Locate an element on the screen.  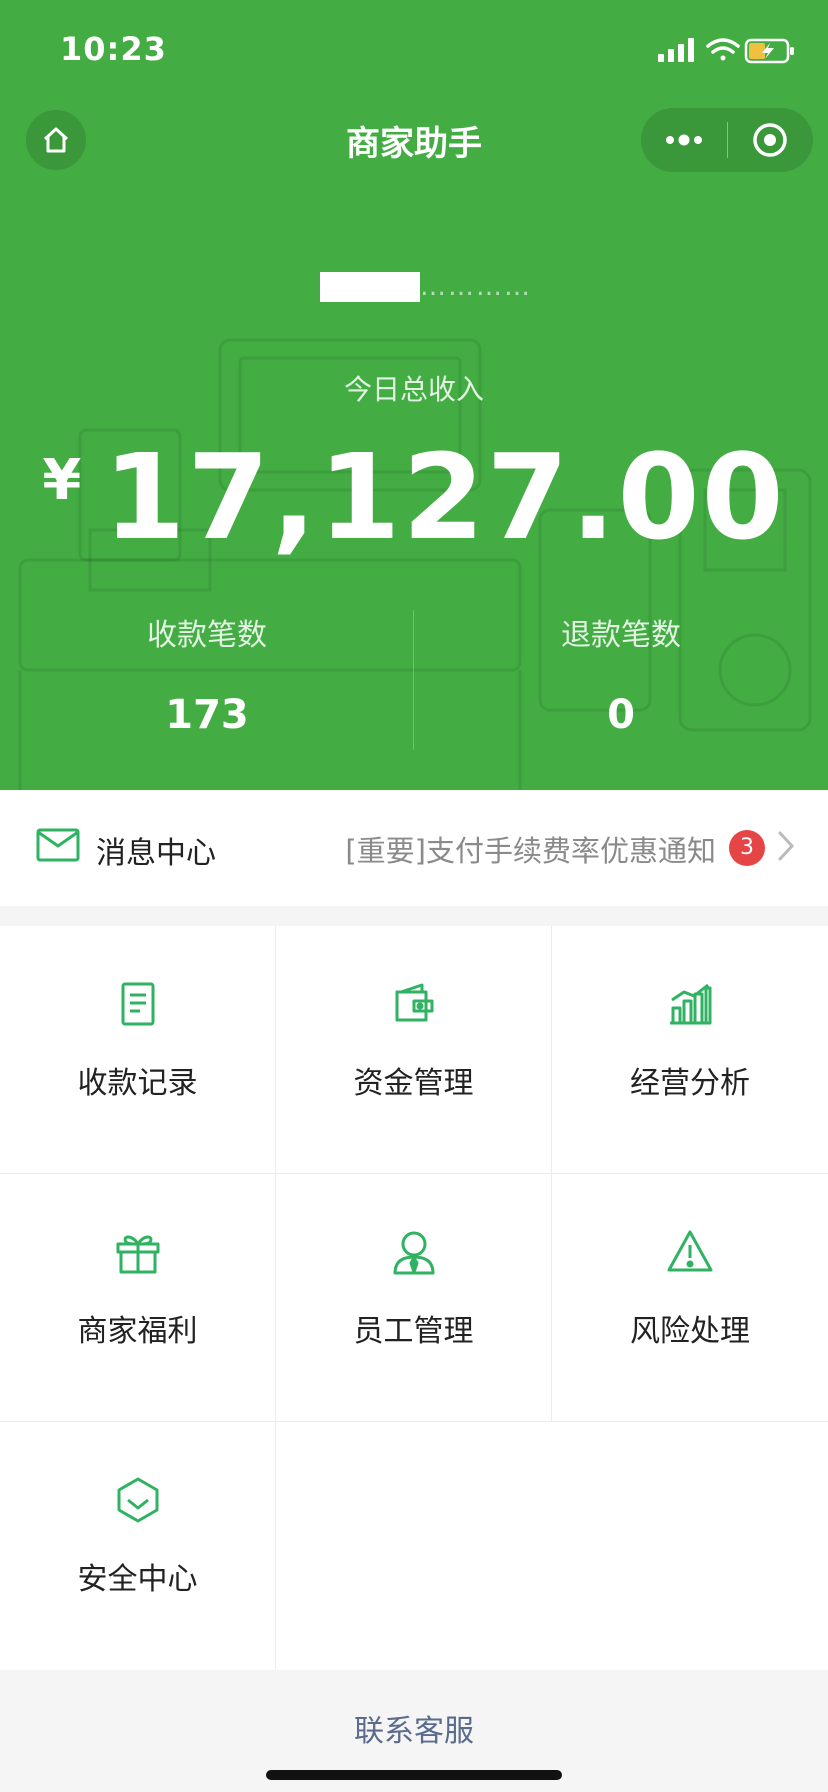
today-income-amount: ¥17,127.00 is located at coordinates (414, 497).